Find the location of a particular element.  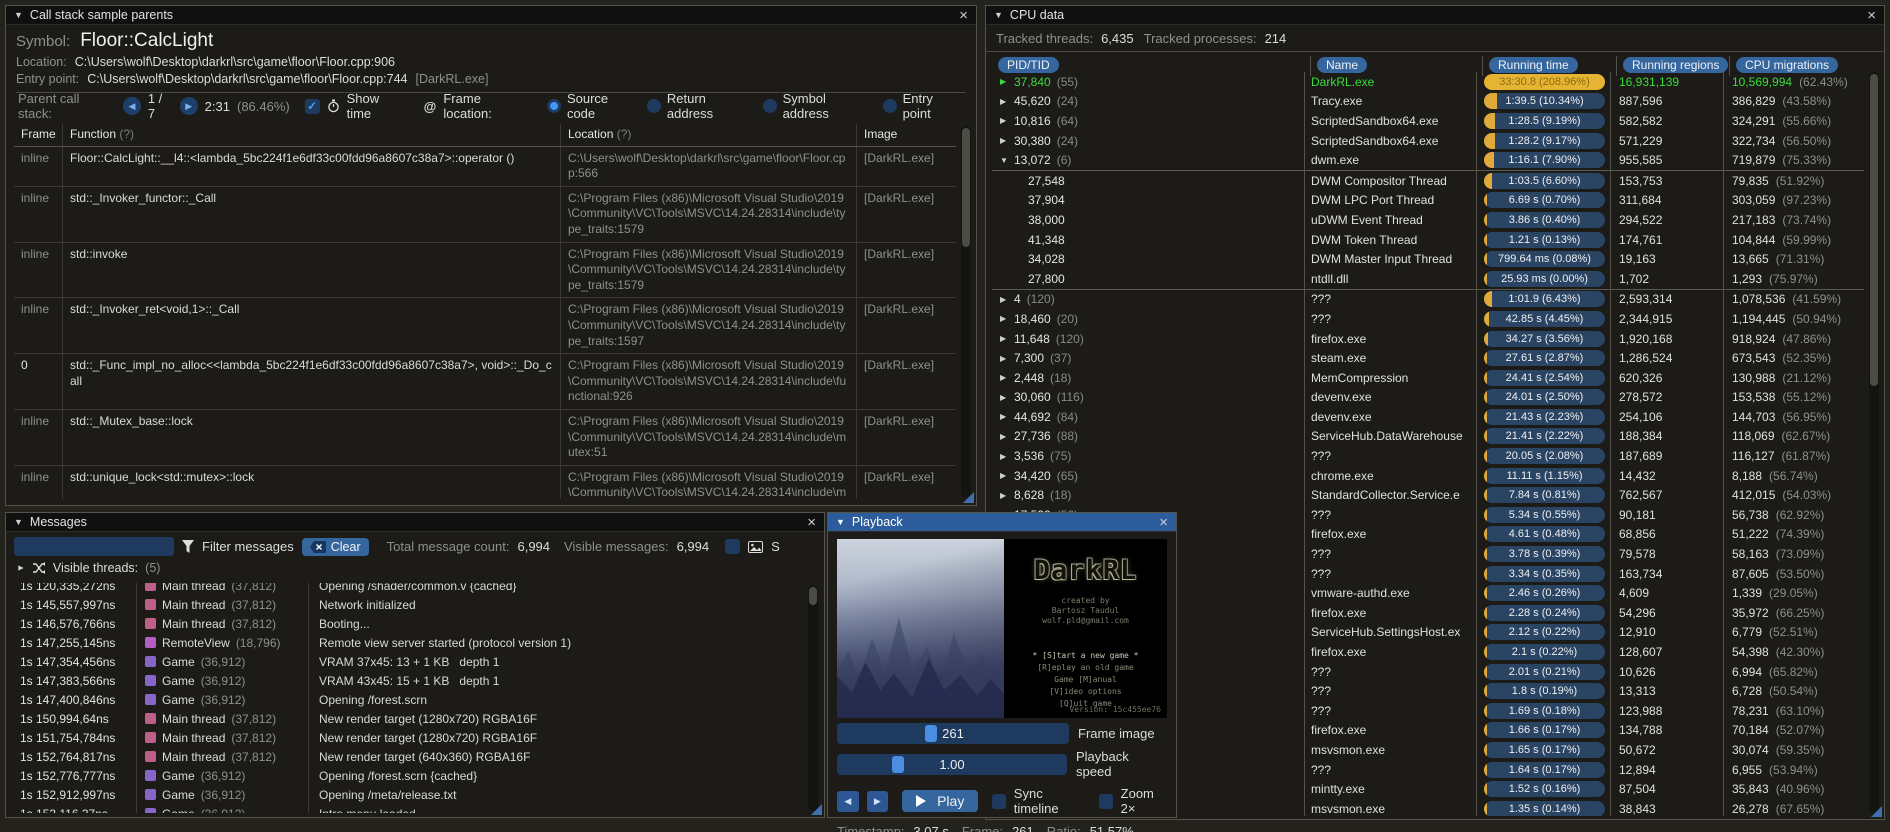

frame-location-radio: Symbol address is located at coordinates (818, 106).